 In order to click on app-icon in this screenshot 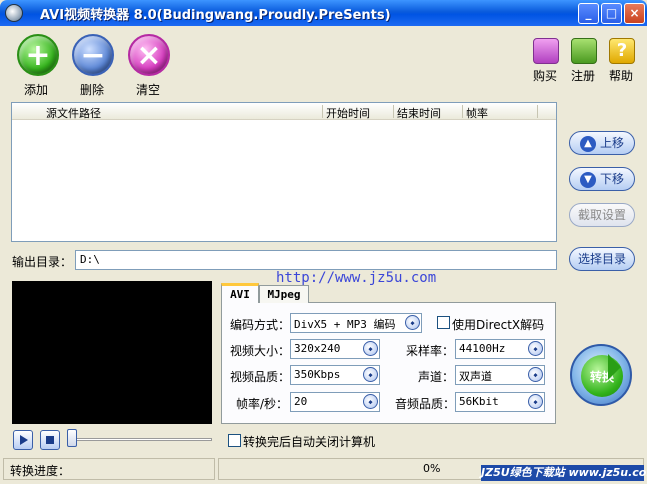, I will do `click(14, 13)`.